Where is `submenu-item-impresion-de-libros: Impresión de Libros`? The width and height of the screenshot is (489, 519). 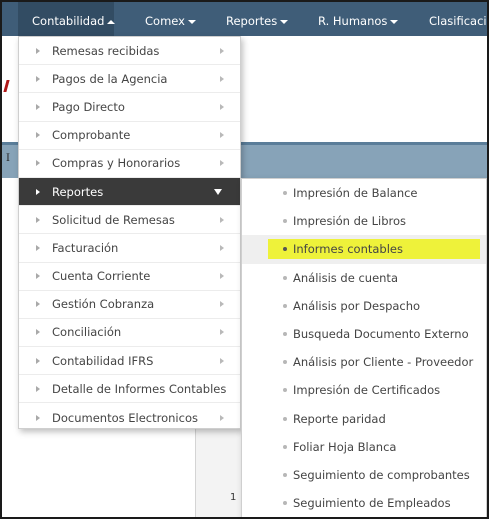 submenu-item-impresion-de-libros: Impresión de Libros is located at coordinates (364, 221).